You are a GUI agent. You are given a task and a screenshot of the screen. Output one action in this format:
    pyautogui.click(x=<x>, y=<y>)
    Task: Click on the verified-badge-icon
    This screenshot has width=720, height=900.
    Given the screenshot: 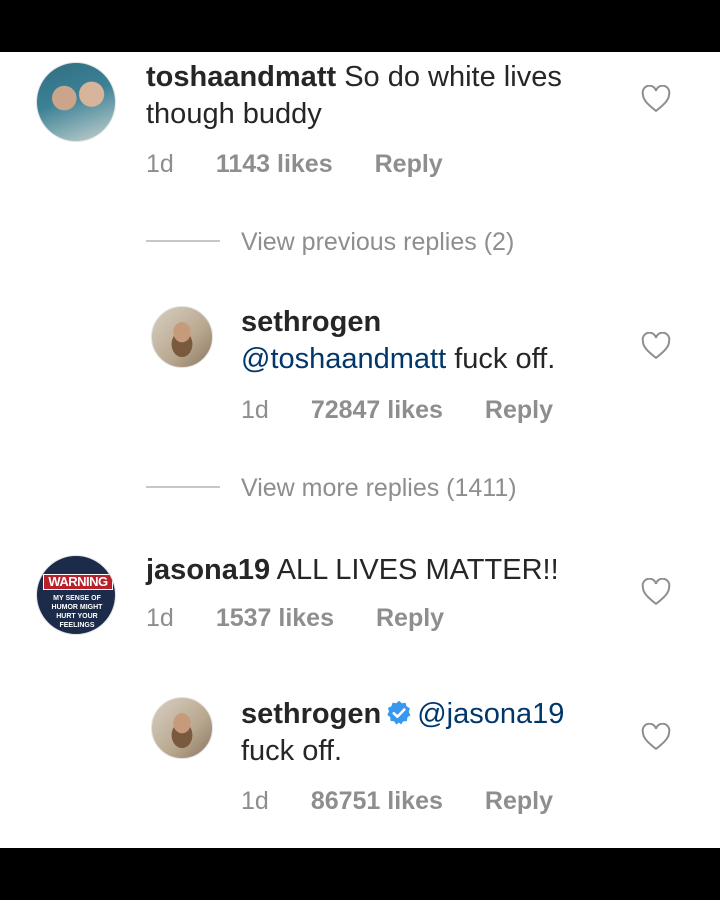 What is the action you would take?
    pyautogui.click(x=399, y=712)
    